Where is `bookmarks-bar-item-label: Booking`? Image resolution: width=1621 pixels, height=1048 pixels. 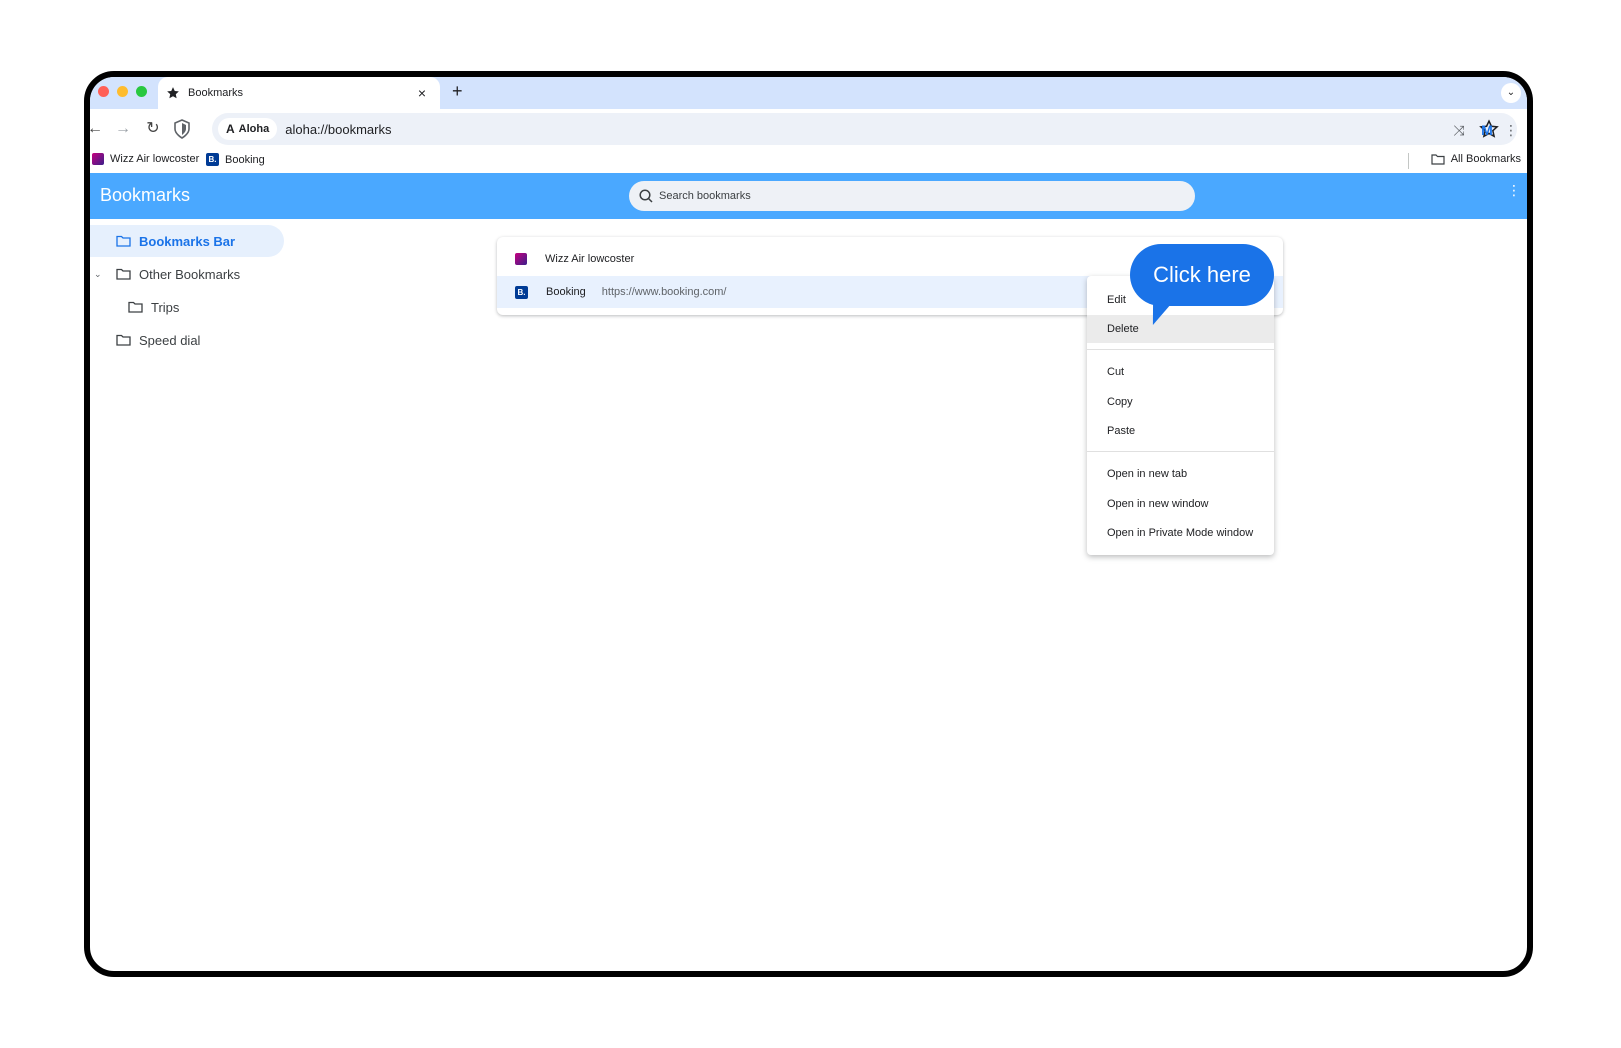
bookmarks-bar-item-label: Booking is located at coordinates (245, 159).